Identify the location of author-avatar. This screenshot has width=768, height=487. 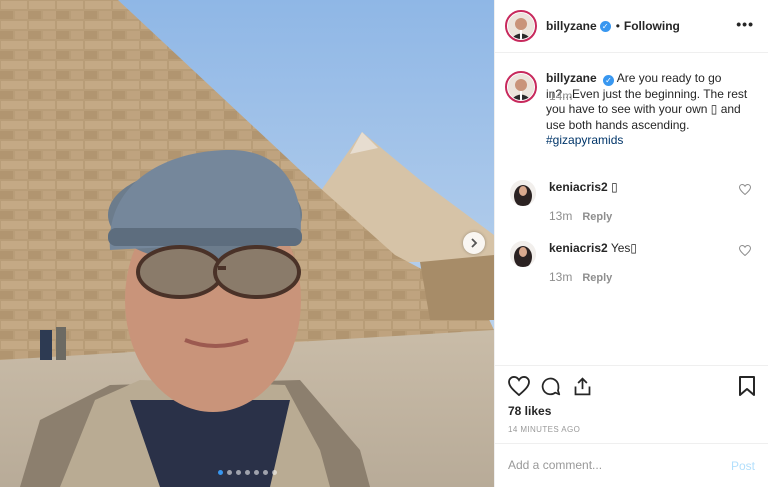
(521, 26).